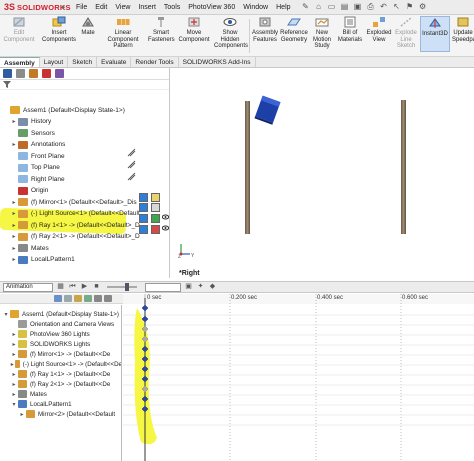 The width and height of the screenshot is (474, 461). Describe the element at coordinates (60, 404) in the screenshot. I see `tree-item: ▾ LocalLPattern1` at that location.